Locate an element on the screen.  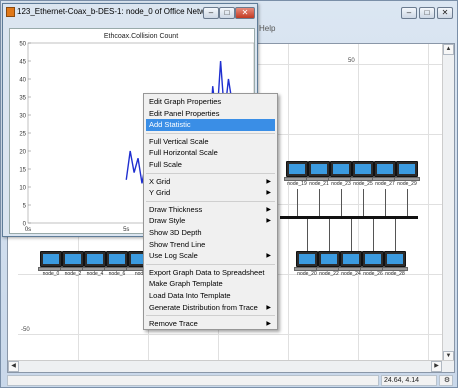
menu-item-use-log-scale: Use Log Scale ▶ is located at coordinates (210, 256).